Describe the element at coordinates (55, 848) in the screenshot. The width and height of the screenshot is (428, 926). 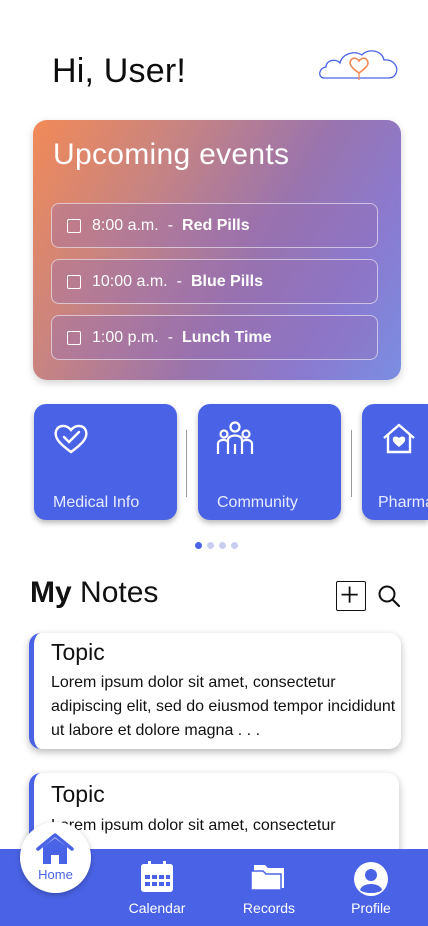
I see `home-icon` at that location.